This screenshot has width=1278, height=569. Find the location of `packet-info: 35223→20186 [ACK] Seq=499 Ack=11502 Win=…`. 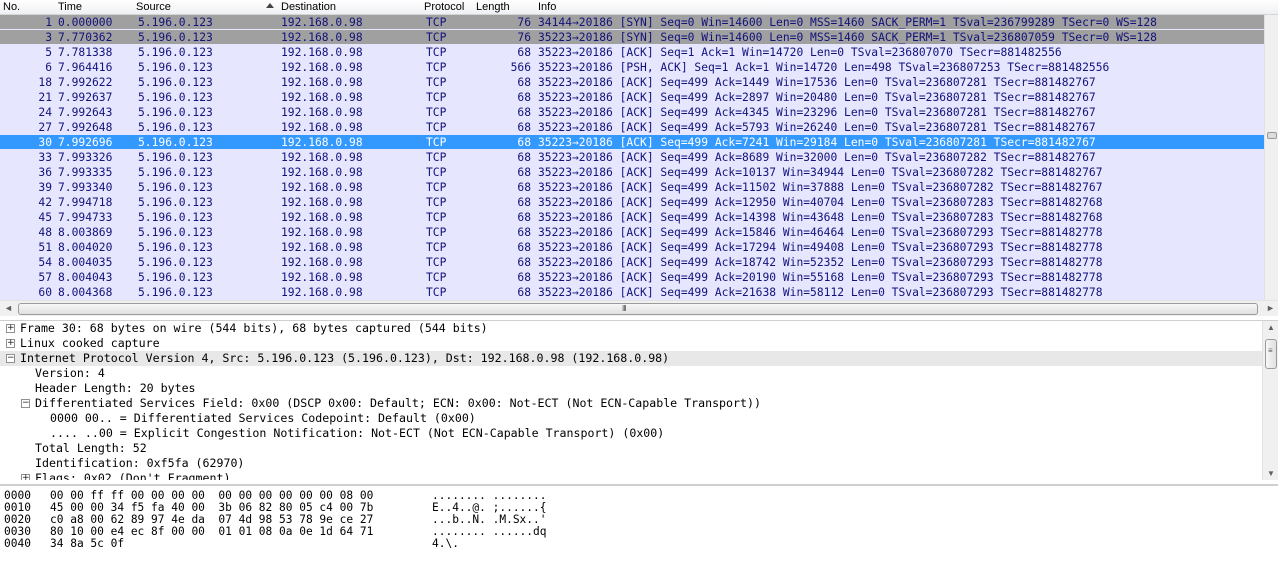

packet-info: 35223→20186 [ACK] Seq=499 Ack=11502 Win=… is located at coordinates (820, 187).